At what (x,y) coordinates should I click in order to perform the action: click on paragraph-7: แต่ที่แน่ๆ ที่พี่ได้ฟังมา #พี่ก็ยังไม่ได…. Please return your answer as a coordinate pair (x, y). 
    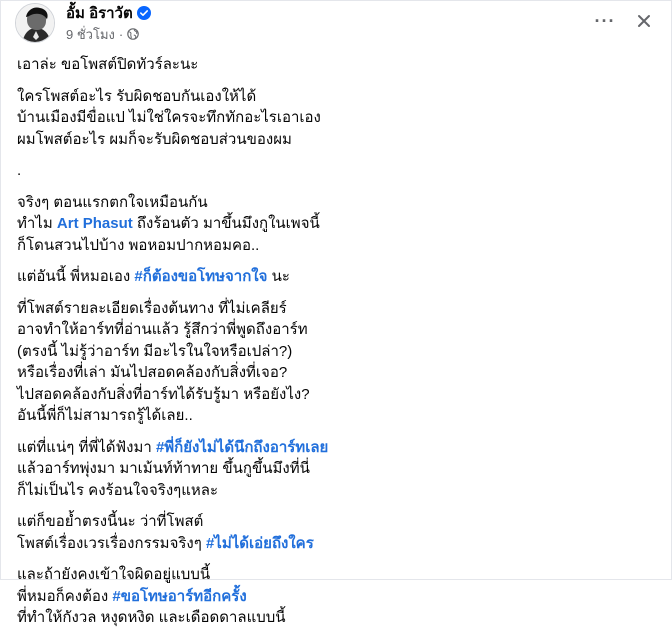
    Looking at the image, I should click on (337, 469).